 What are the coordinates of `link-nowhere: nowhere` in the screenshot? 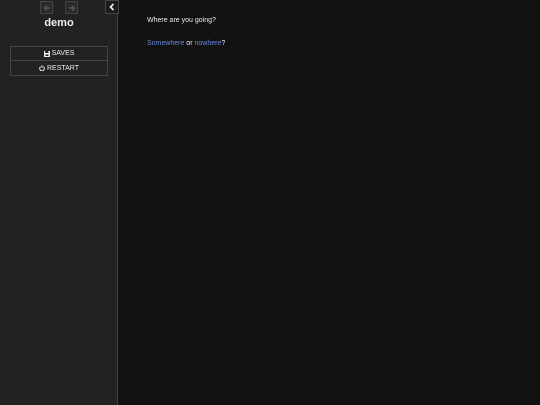 It's located at (207, 43).